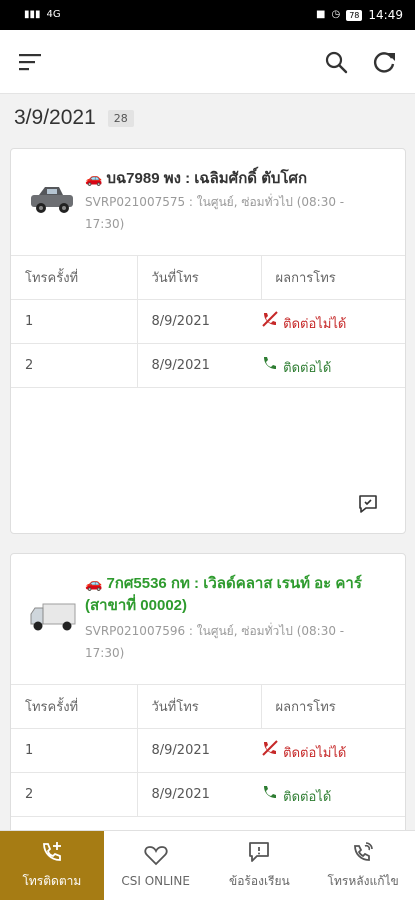 The height and width of the screenshot is (900, 415). Describe the element at coordinates (207, 62) in the screenshot. I see `app-bar` at that location.